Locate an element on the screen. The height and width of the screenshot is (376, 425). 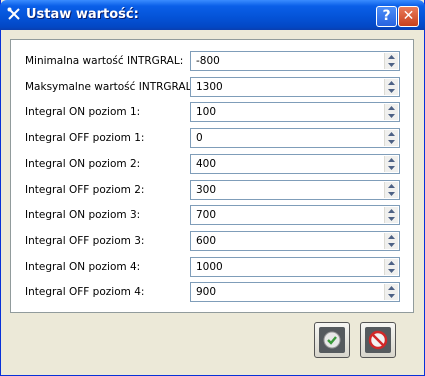
field-label: Integral ON poziom 1: is located at coordinates (83, 112).